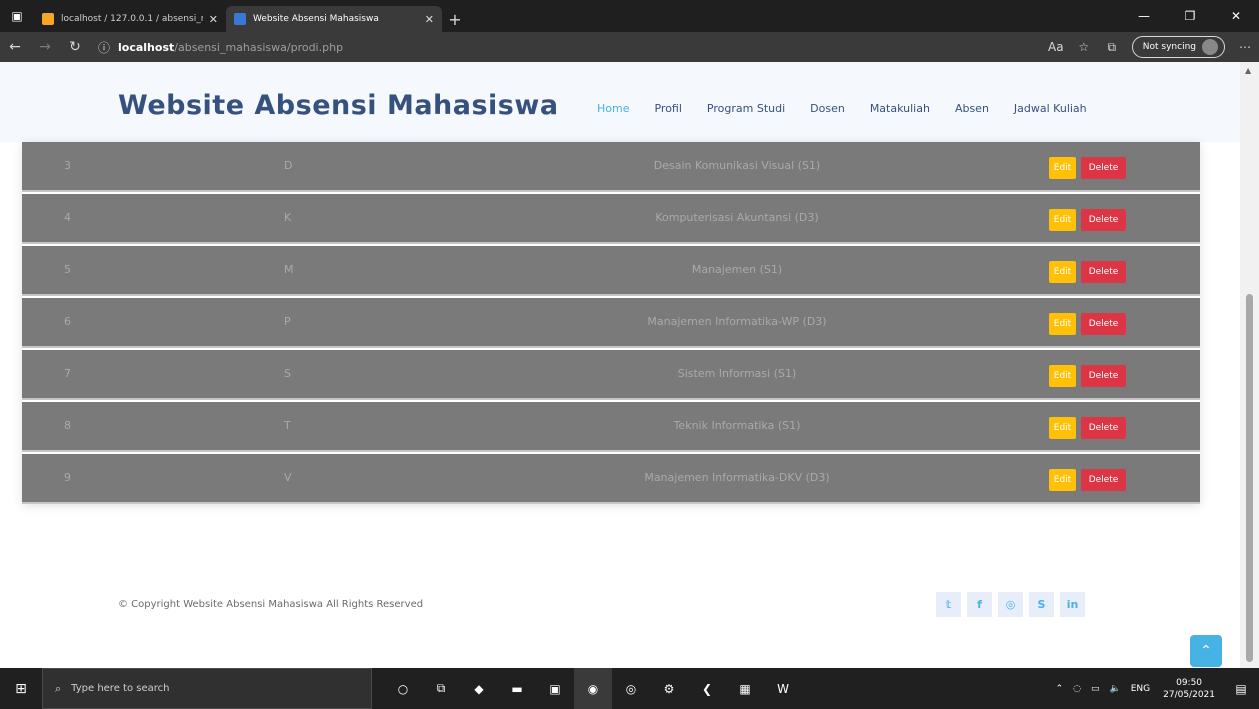 This screenshot has width=1259, height=709. Describe the element at coordinates (745, 688) in the screenshot. I see `xampp-icon: ▦` at that location.